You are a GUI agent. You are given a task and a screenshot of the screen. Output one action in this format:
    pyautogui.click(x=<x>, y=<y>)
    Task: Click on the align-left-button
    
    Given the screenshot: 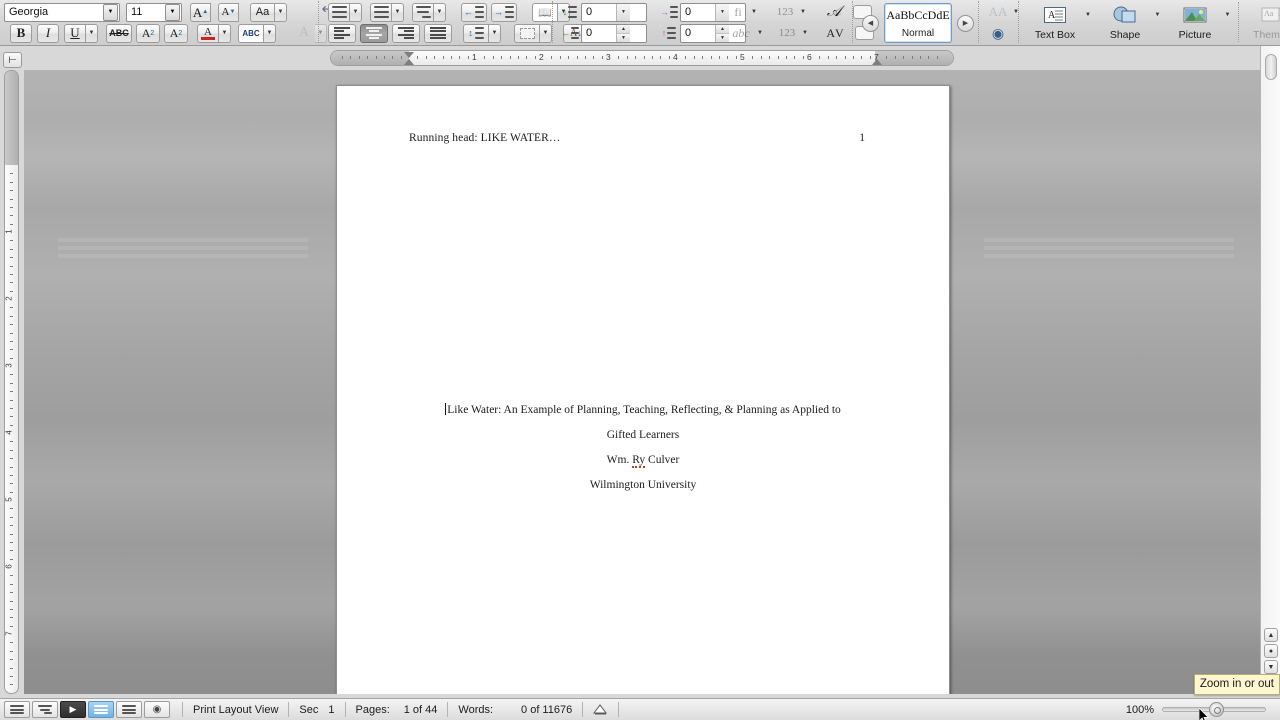 What is the action you would take?
    pyautogui.click(x=342, y=33)
    